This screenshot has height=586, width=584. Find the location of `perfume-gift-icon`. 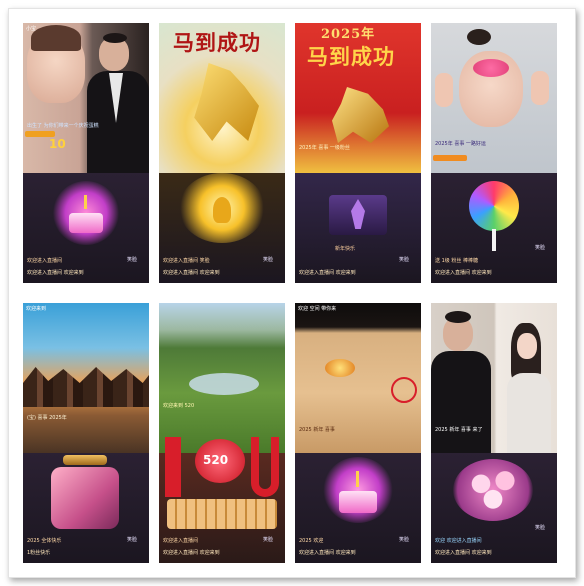

perfume-gift-icon is located at coordinates (85, 498).